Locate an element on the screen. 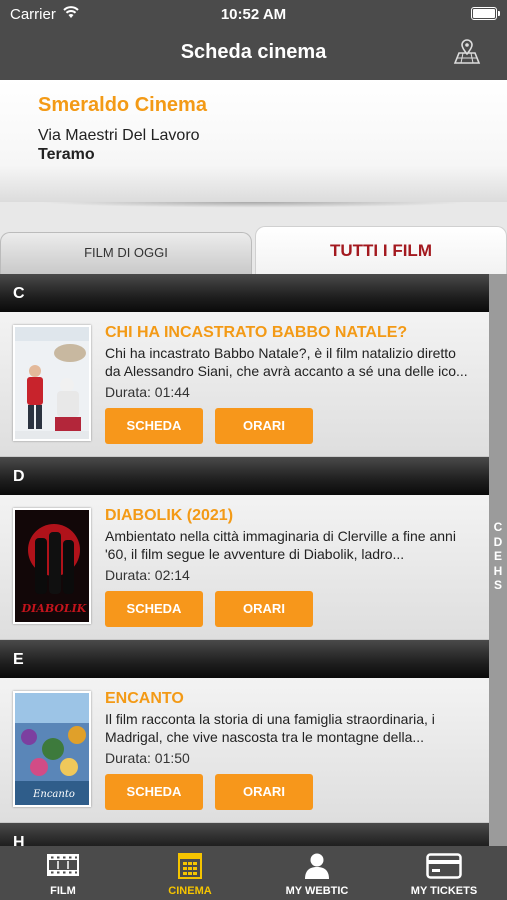  status-bar: Carrier 10:52 AM is located at coordinates (253, 14).